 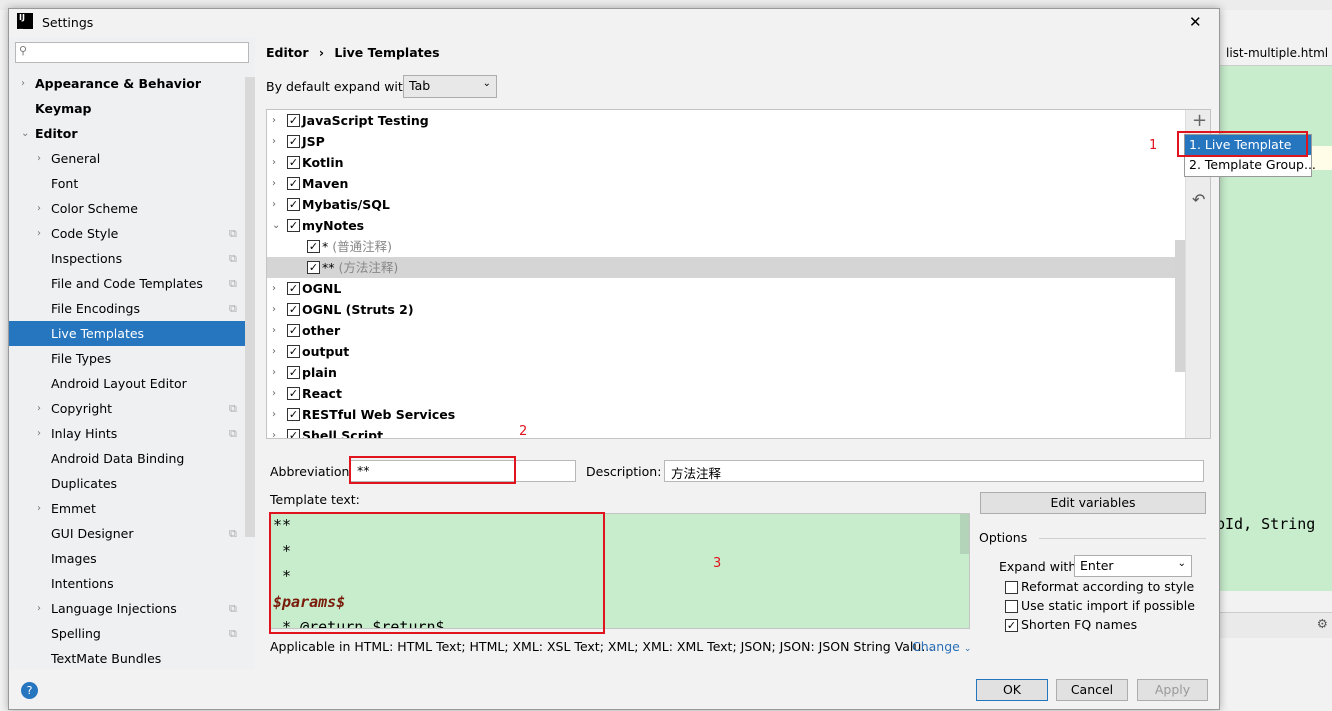 What do you see at coordinates (722, 330) in the screenshot?
I see `template-group: › ✓ other` at bounding box center [722, 330].